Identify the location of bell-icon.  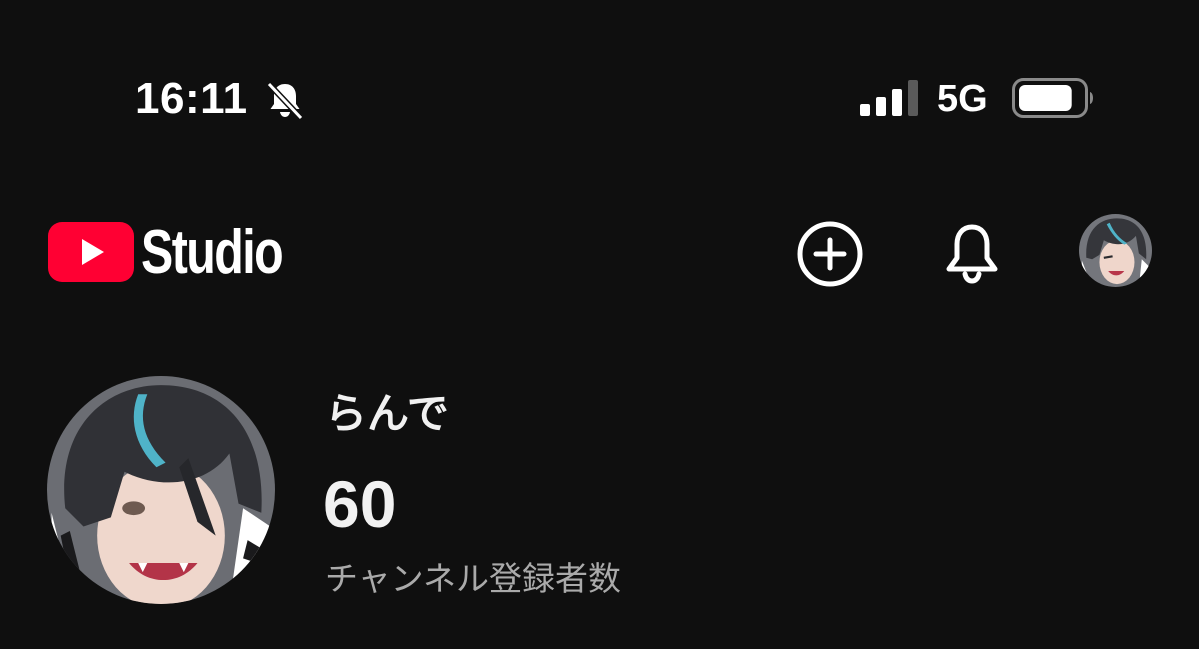
(972, 254).